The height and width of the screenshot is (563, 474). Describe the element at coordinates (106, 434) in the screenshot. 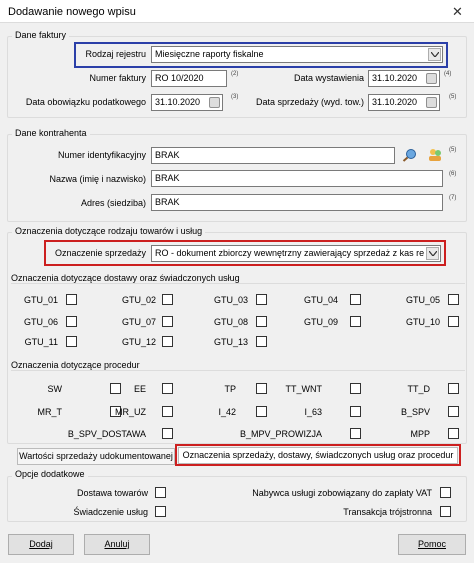

I see `procedure-label: B_SPV_DOSTAWA` at that location.